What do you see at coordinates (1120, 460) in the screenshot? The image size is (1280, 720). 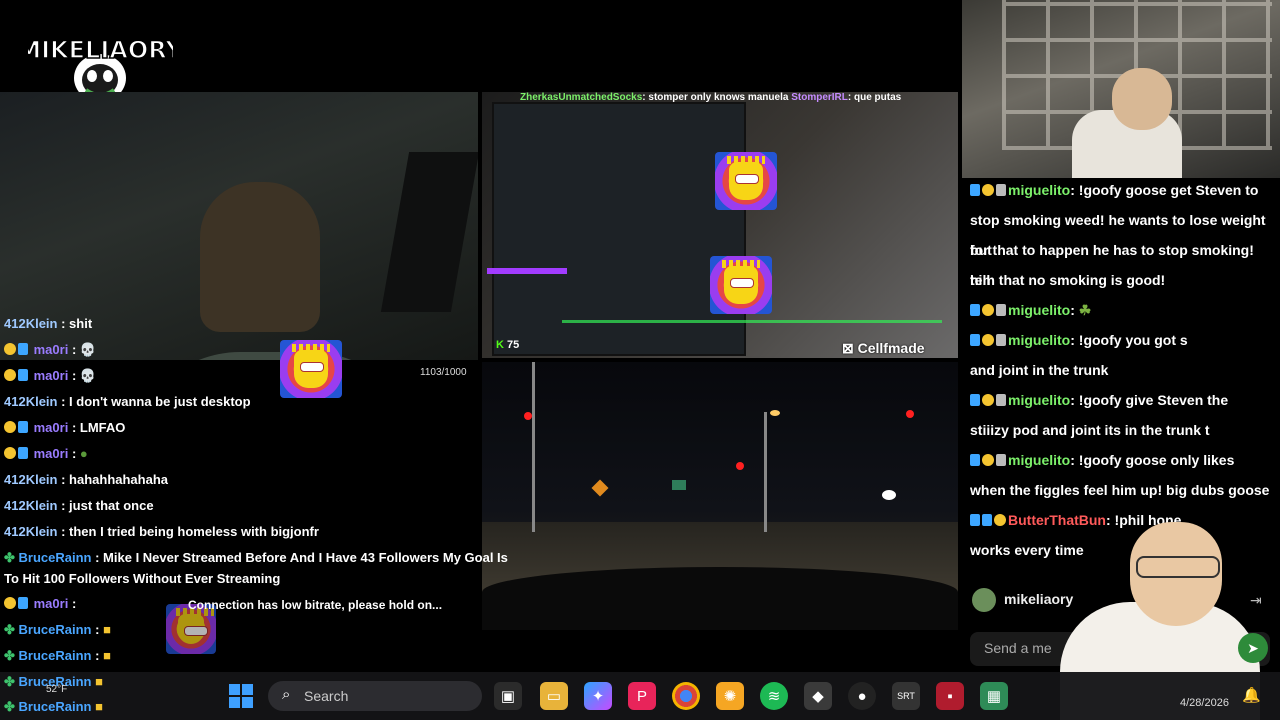 I see `chat-message: miguelito: !goofy goose only likes` at bounding box center [1120, 460].